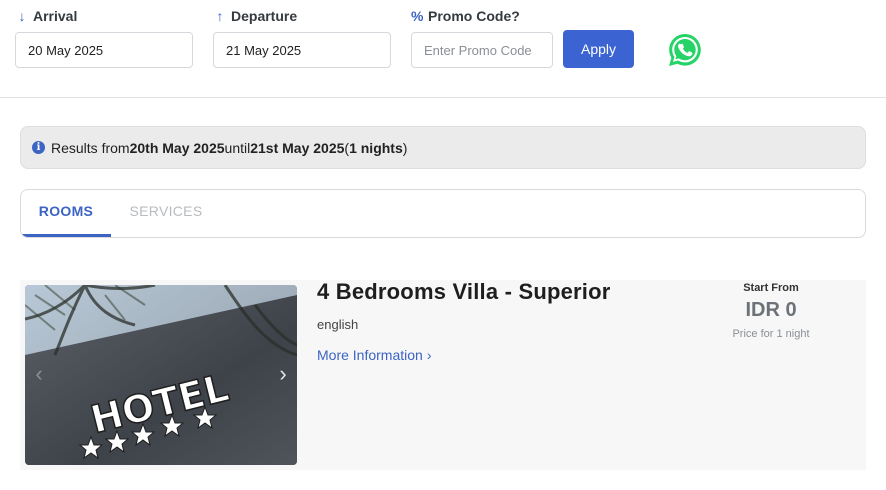  I want to click on arrival-label-group: ↓ Arrival, so click(47, 16).